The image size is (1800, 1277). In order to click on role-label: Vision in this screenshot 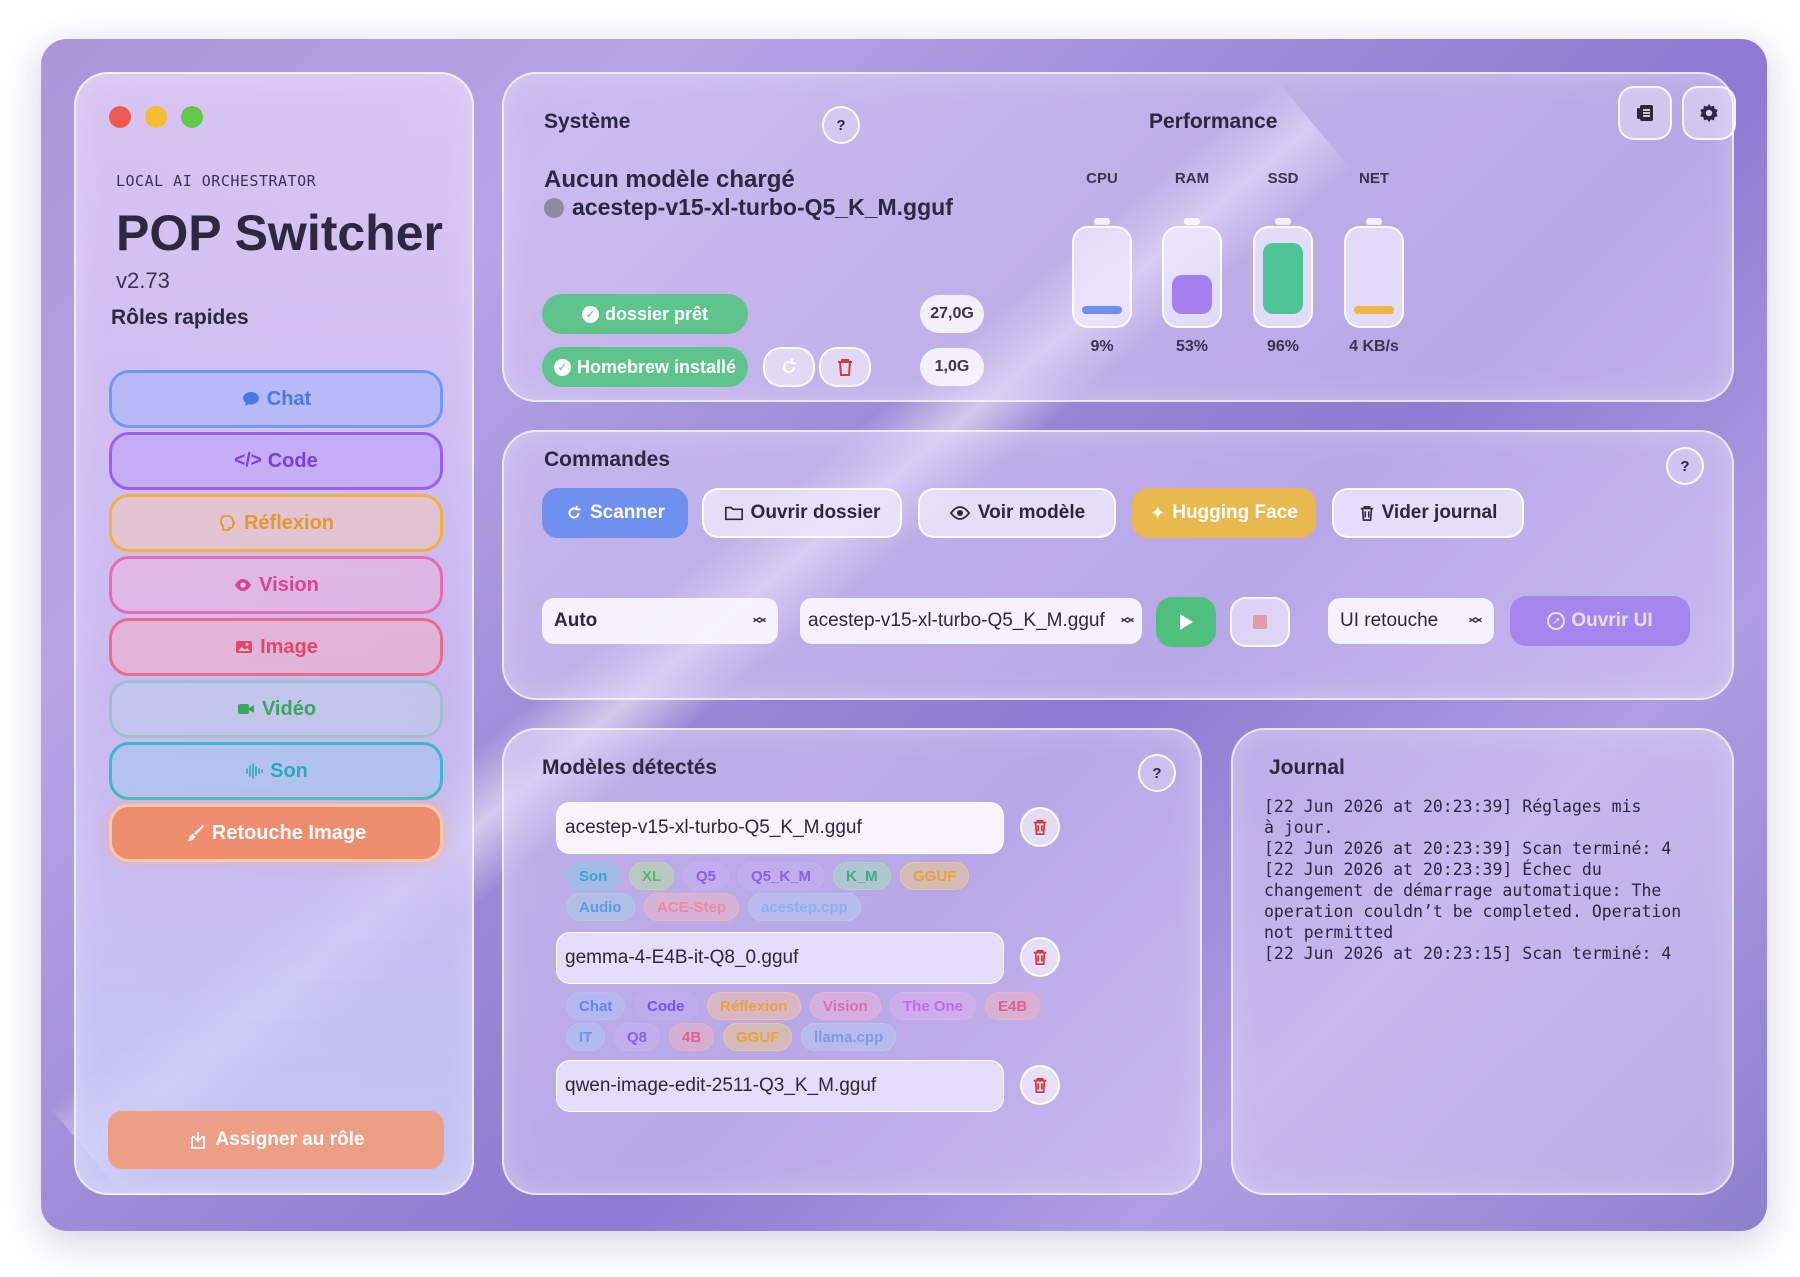, I will do `click(289, 584)`.